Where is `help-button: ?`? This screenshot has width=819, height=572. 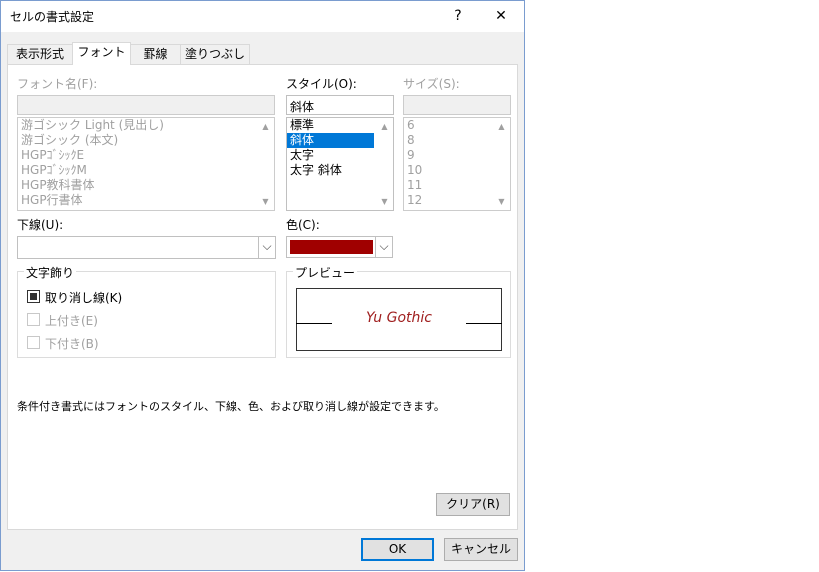 help-button: ? is located at coordinates (458, 16).